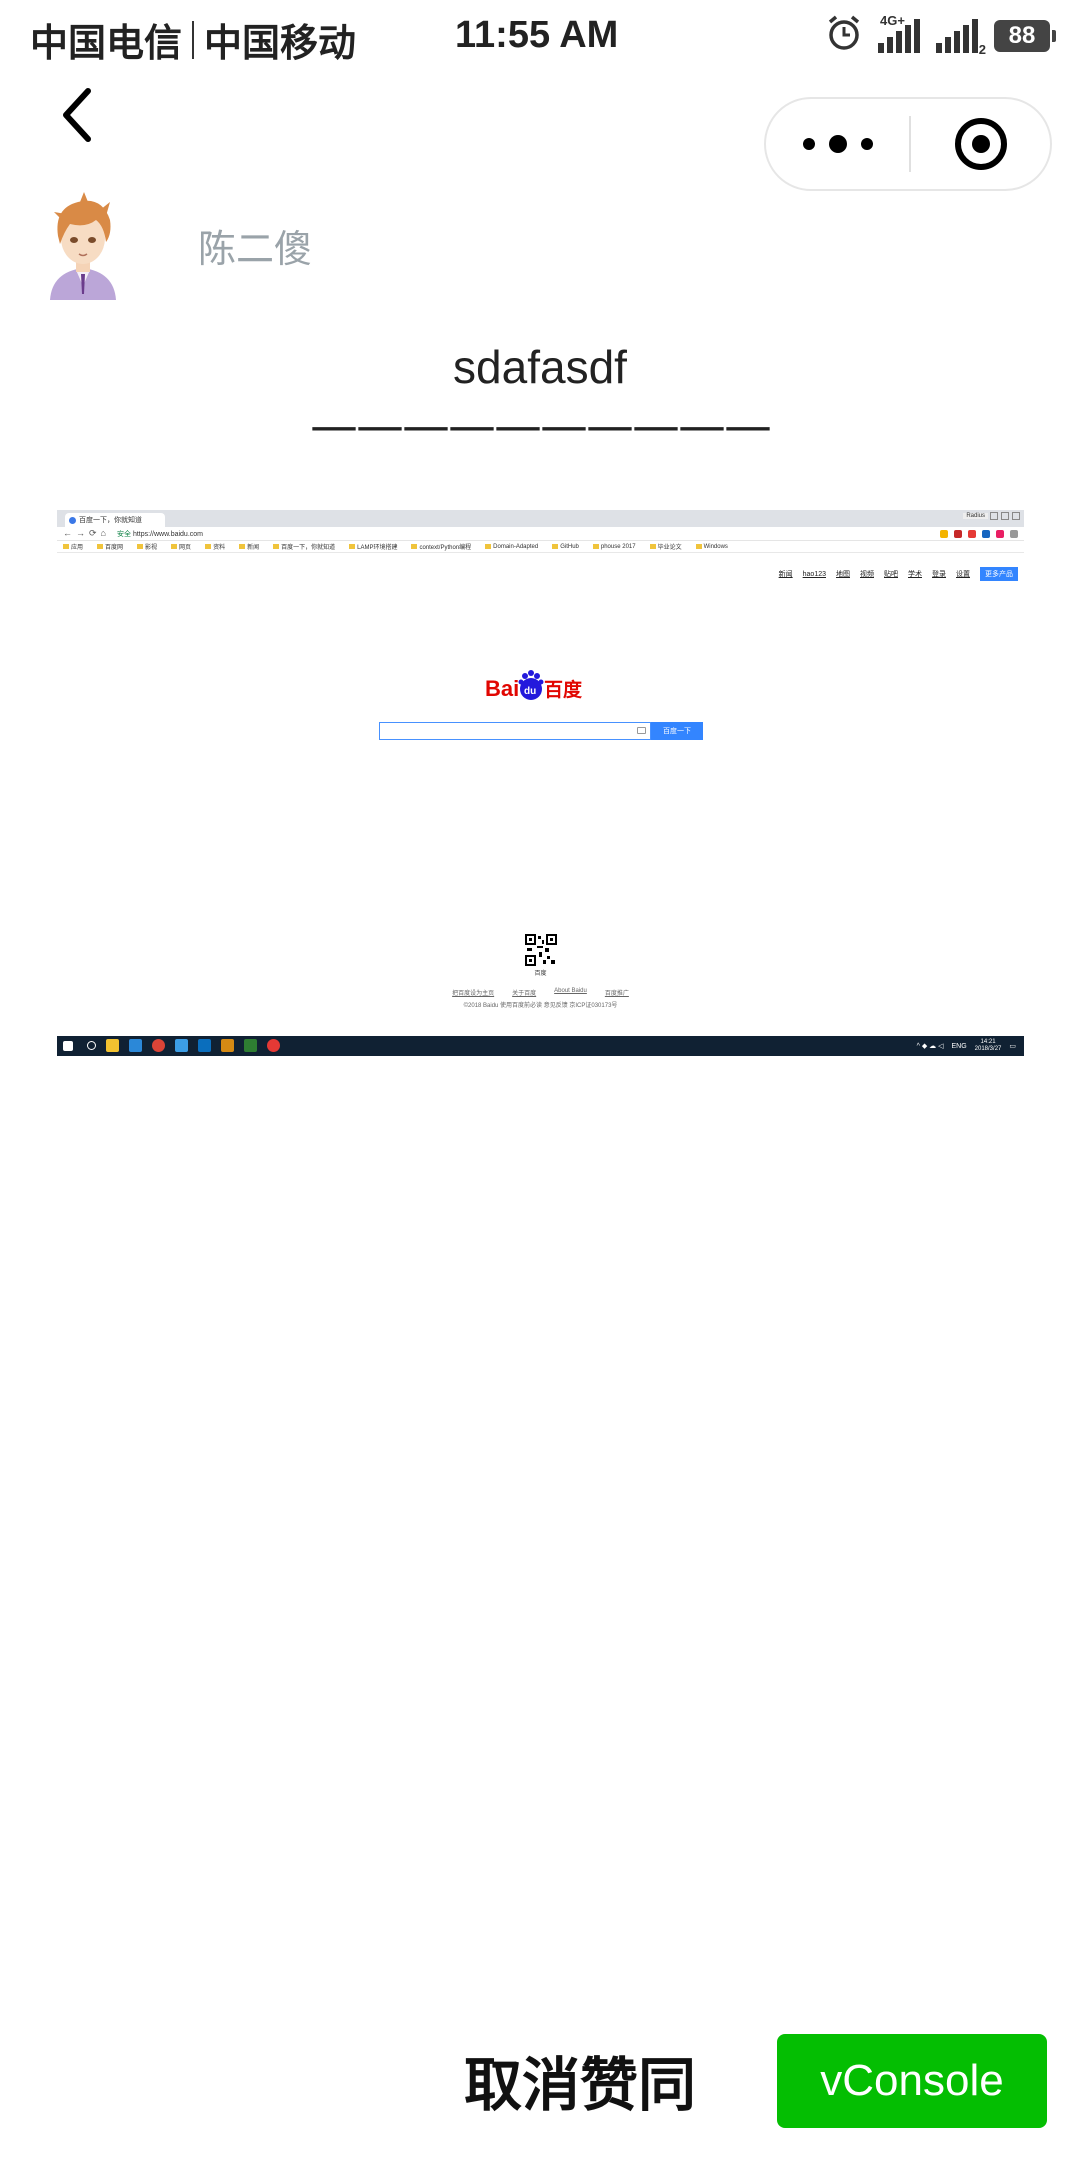 Image resolution: width=1080 pixels, height=2160 pixels. Describe the element at coordinates (844, 35) in the screenshot. I see `alarm-icon` at that location.